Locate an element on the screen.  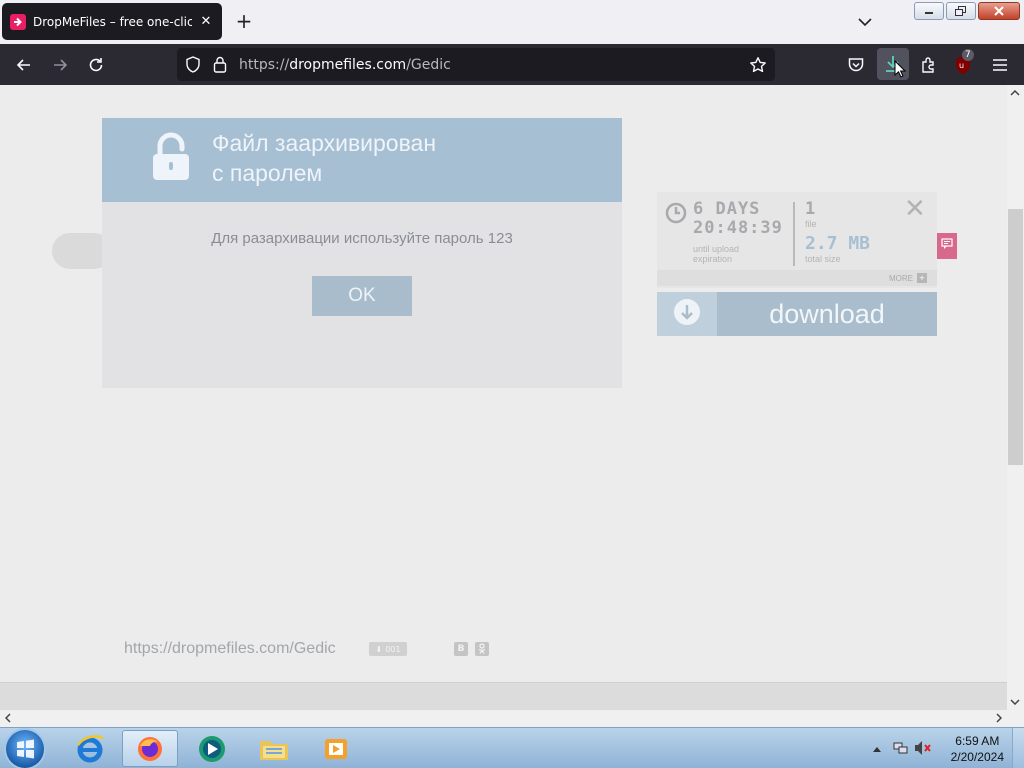
expiration-countdown: 6 DAYS 20:48:39 is located at coordinates (738, 219).